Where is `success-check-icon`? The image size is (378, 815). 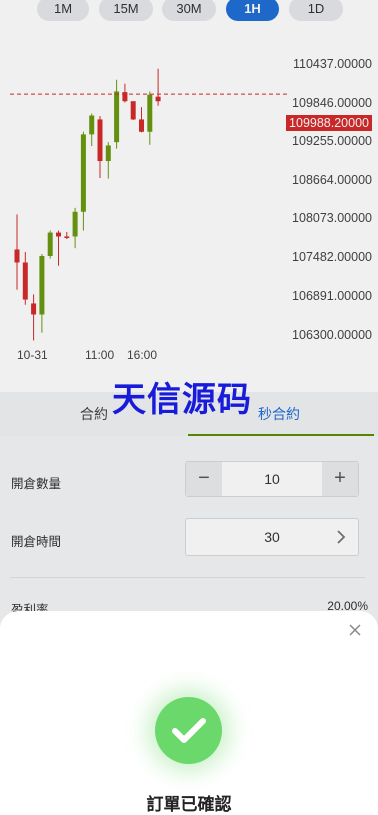
success-check-icon is located at coordinates (188, 730).